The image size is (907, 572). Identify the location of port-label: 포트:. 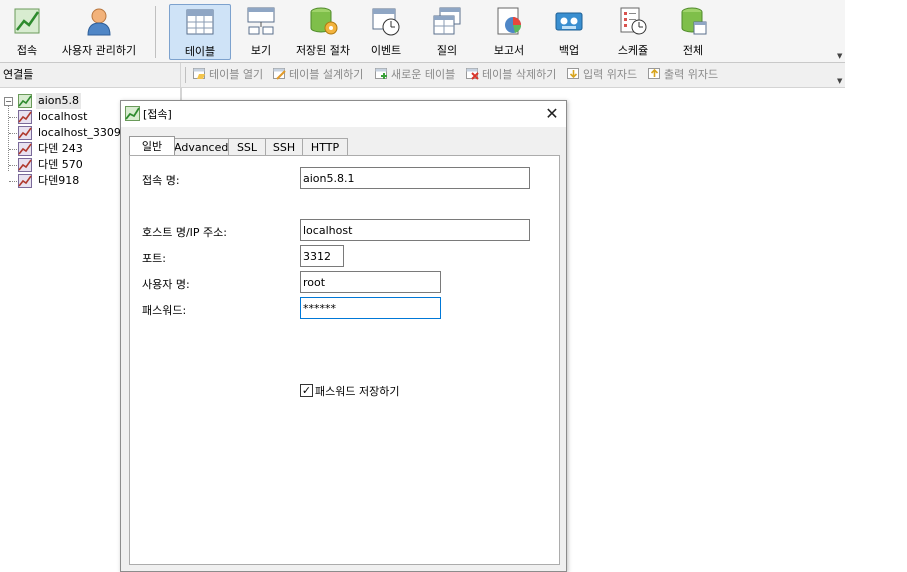
(154, 258).